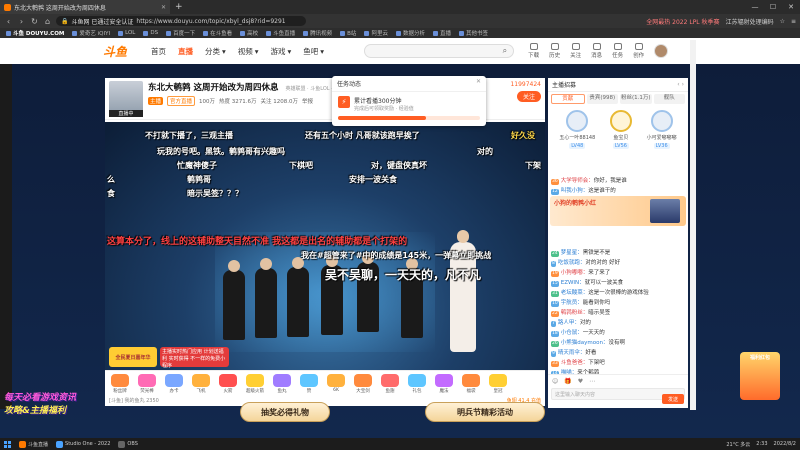 Image resolution: width=800 pixels, height=450 pixels. What do you see at coordinates (785, 444) in the screenshot?
I see `clock-date: 2022/8/2` at bounding box center [785, 444].